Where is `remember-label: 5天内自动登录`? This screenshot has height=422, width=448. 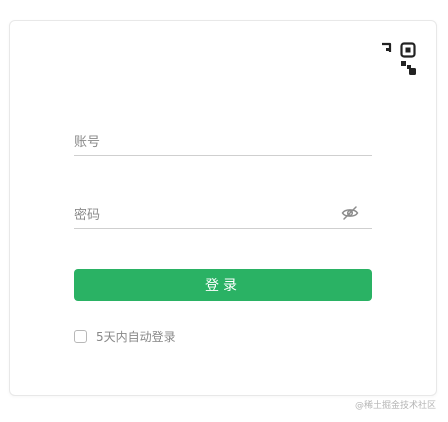
remember-label: 5天内自动登录 is located at coordinates (136, 336).